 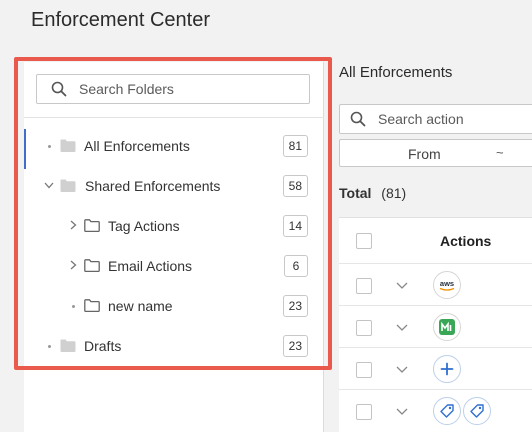 What do you see at coordinates (295, 186) in the screenshot?
I see `count-badge: 58` at bounding box center [295, 186].